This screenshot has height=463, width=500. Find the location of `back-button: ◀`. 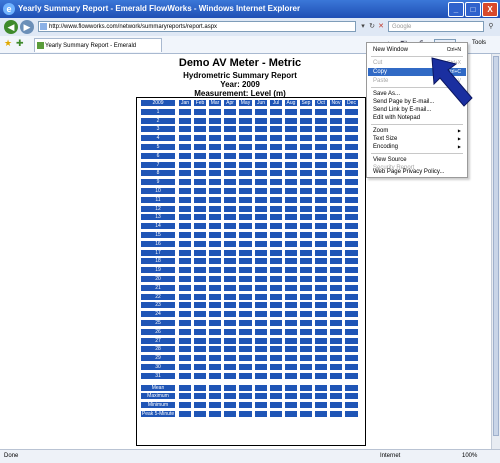

back-button: ◀ is located at coordinates (11, 27).